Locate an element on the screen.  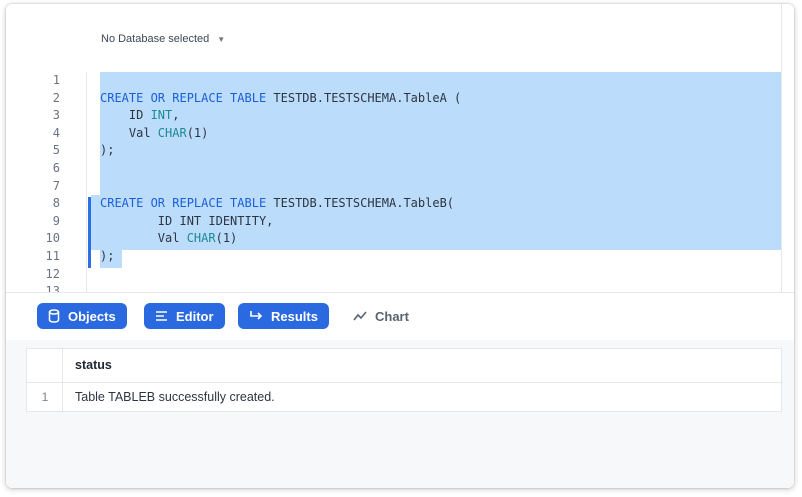
tab-chart: Chart is located at coordinates (381, 316).